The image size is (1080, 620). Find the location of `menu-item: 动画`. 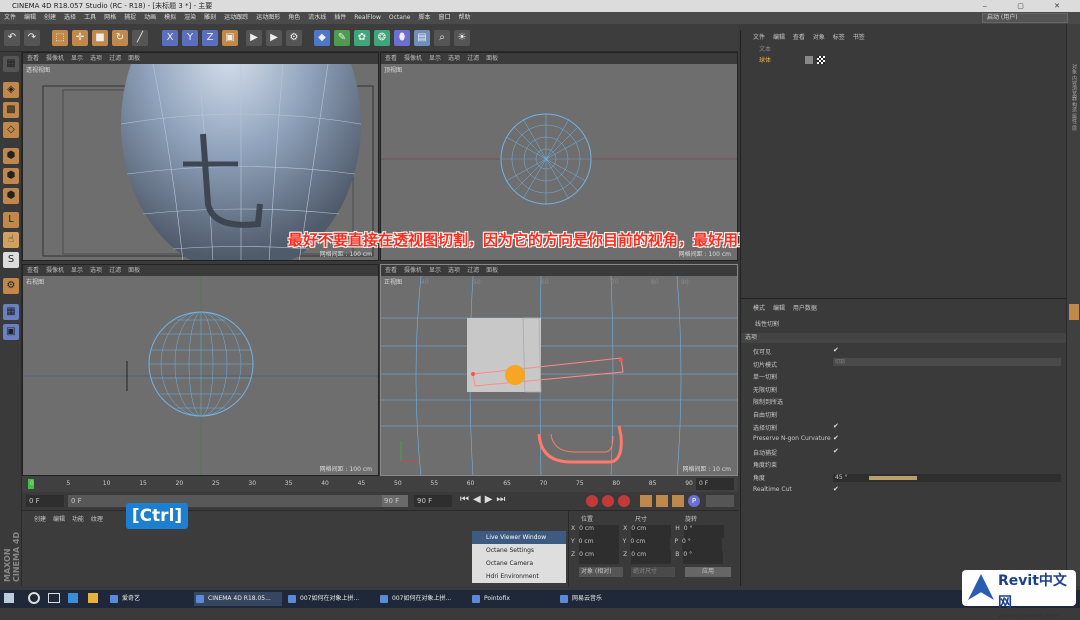

menu-item: 动画 is located at coordinates (150, 17).